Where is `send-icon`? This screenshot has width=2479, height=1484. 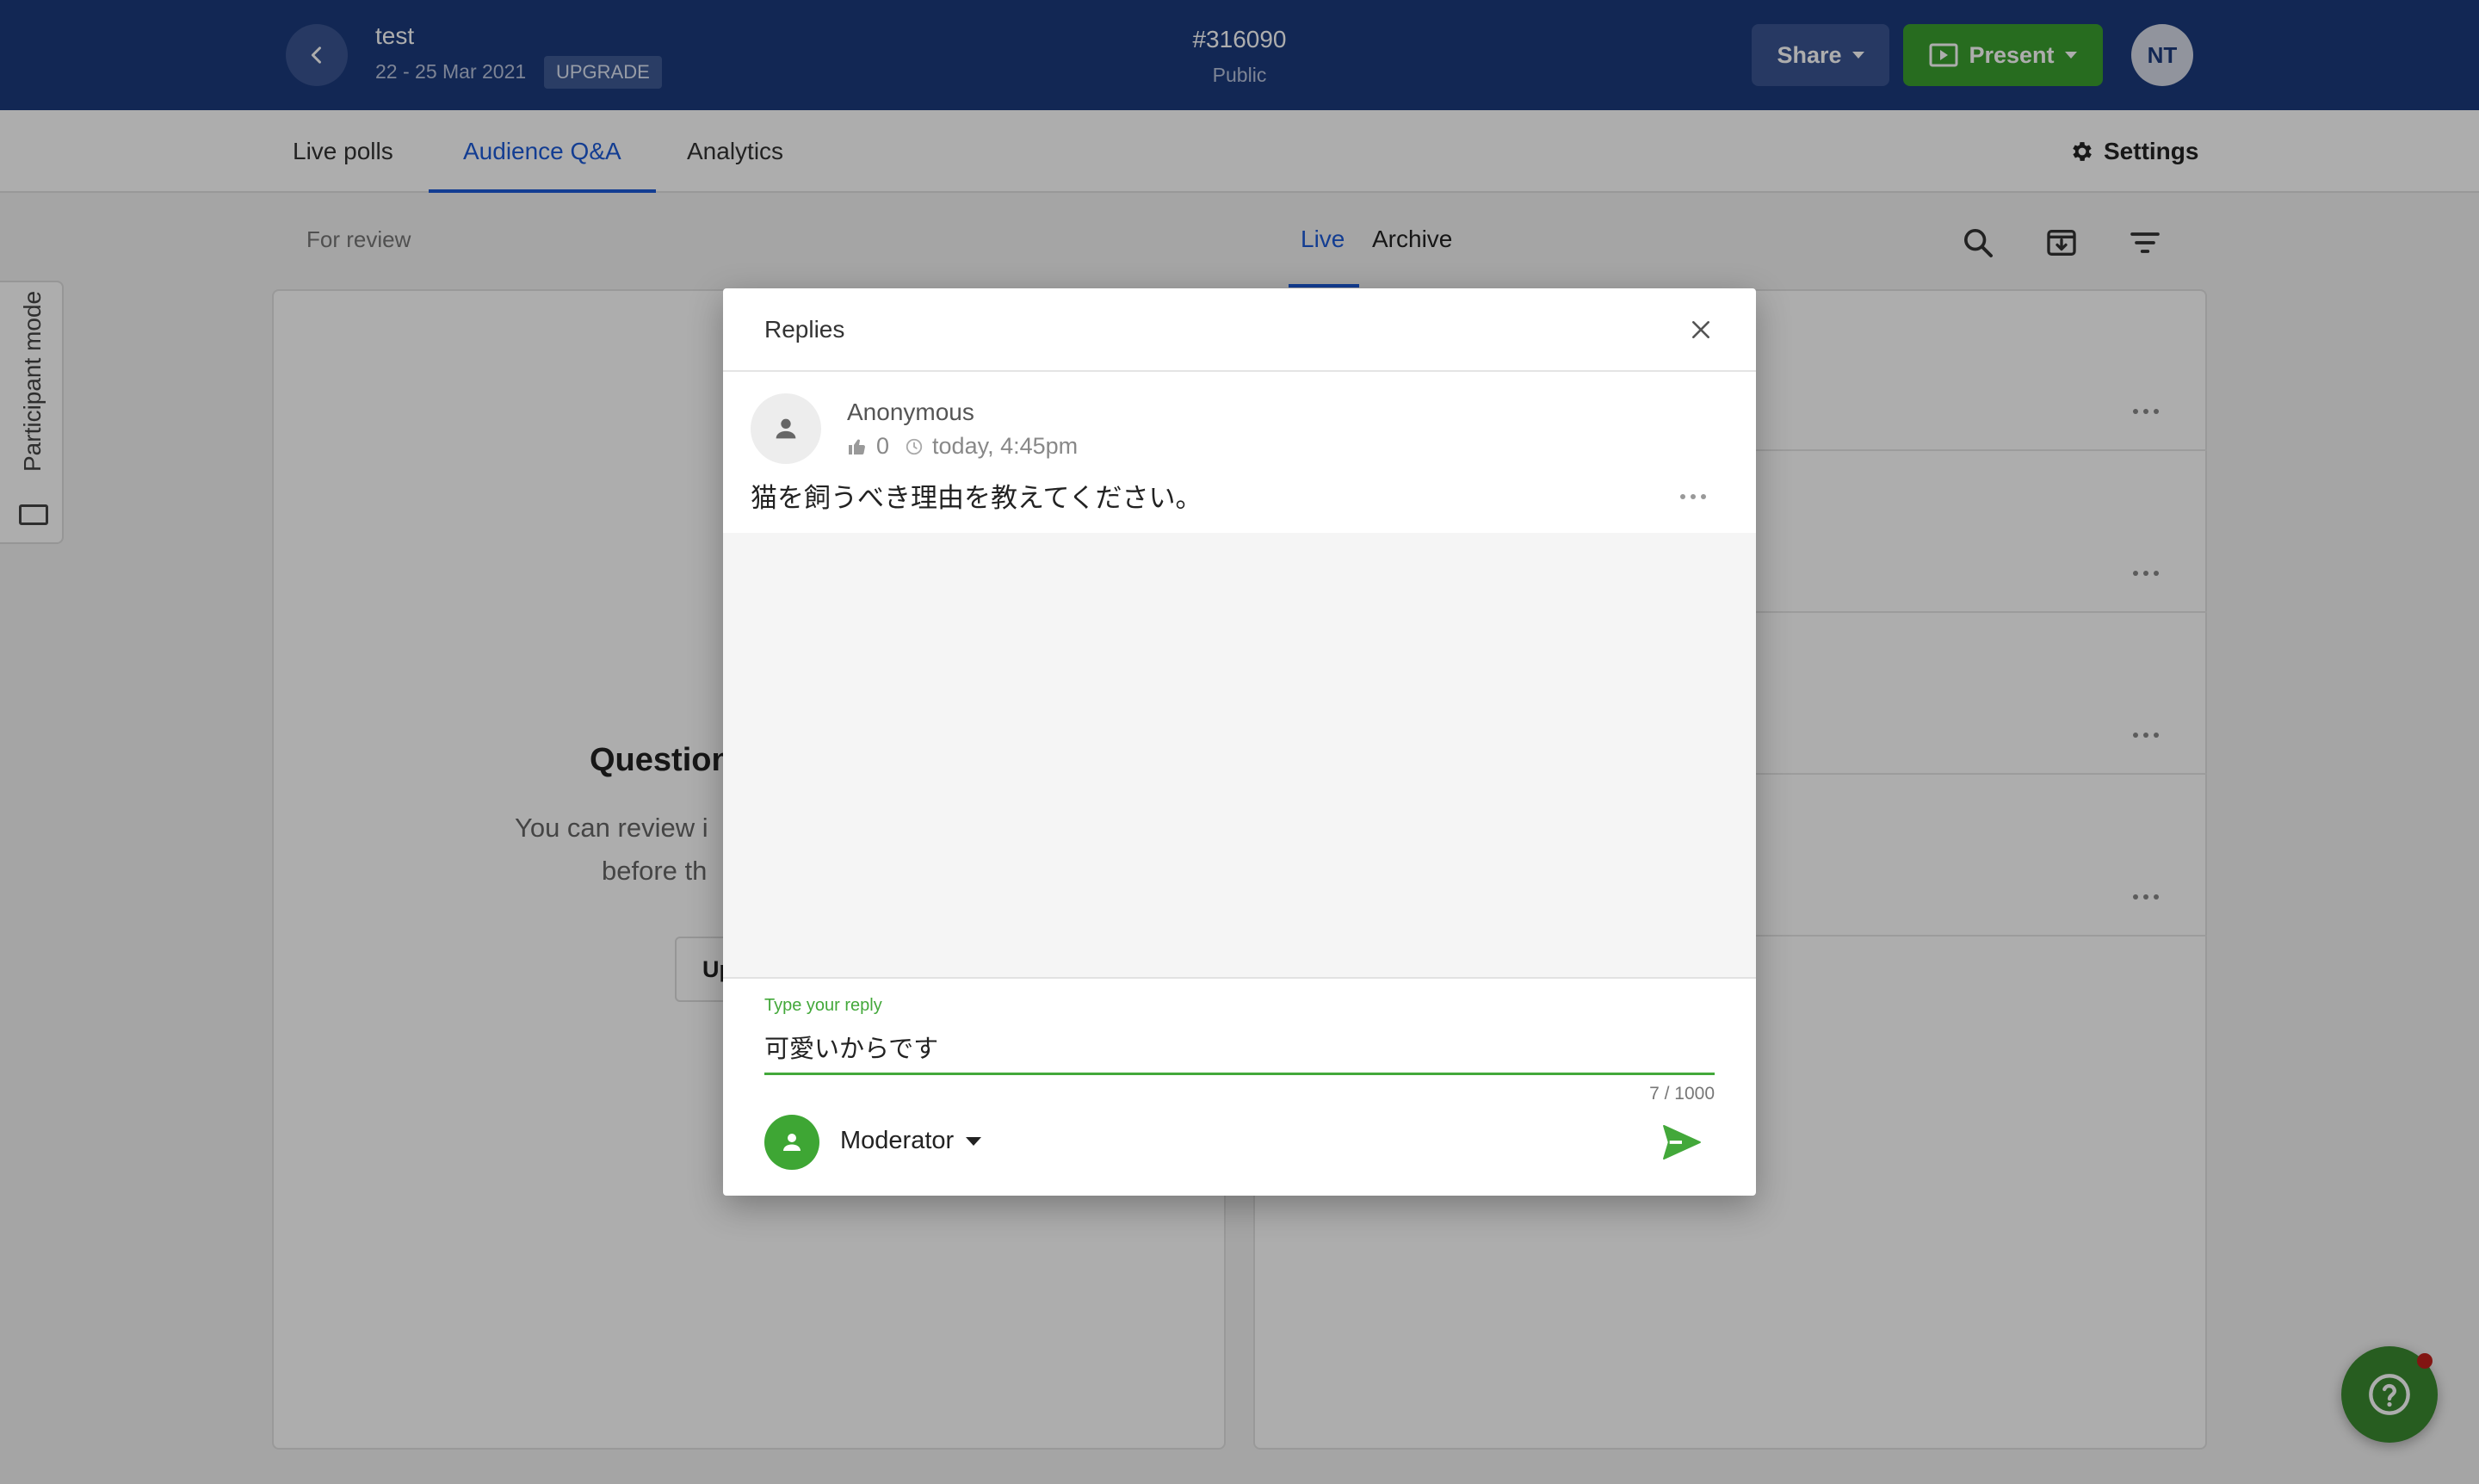
send-icon is located at coordinates (1682, 1142).